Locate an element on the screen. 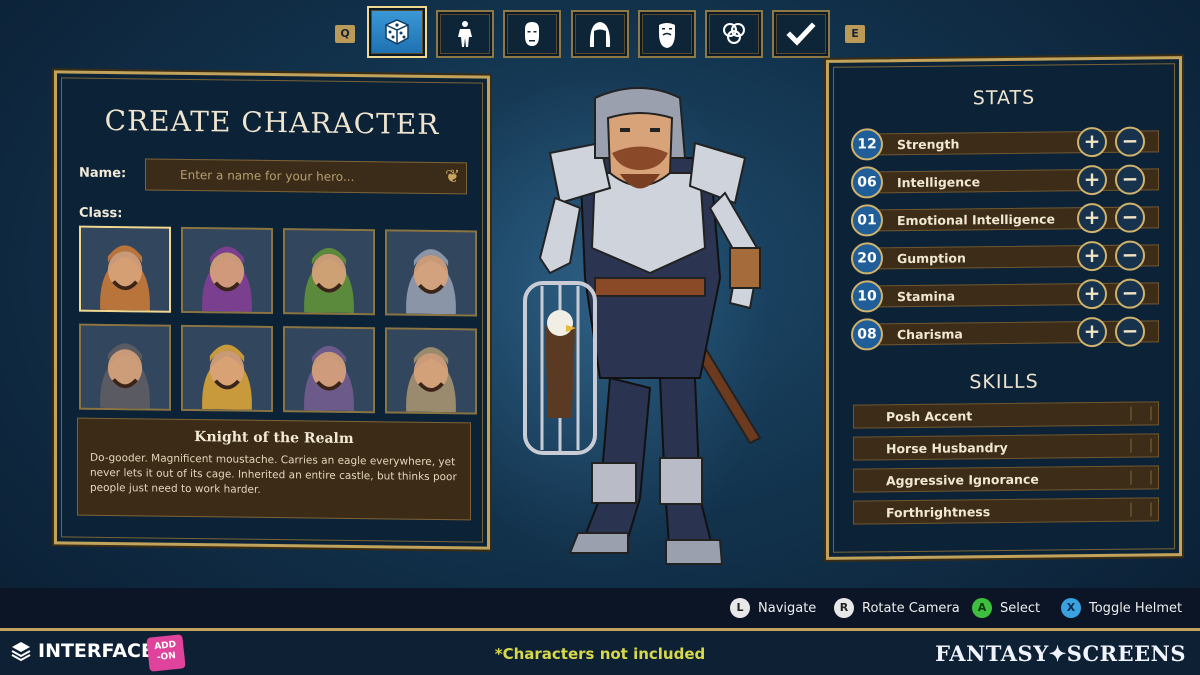 This screenshot has width=1200, height=675. tab-body is located at coordinates (465, 34).